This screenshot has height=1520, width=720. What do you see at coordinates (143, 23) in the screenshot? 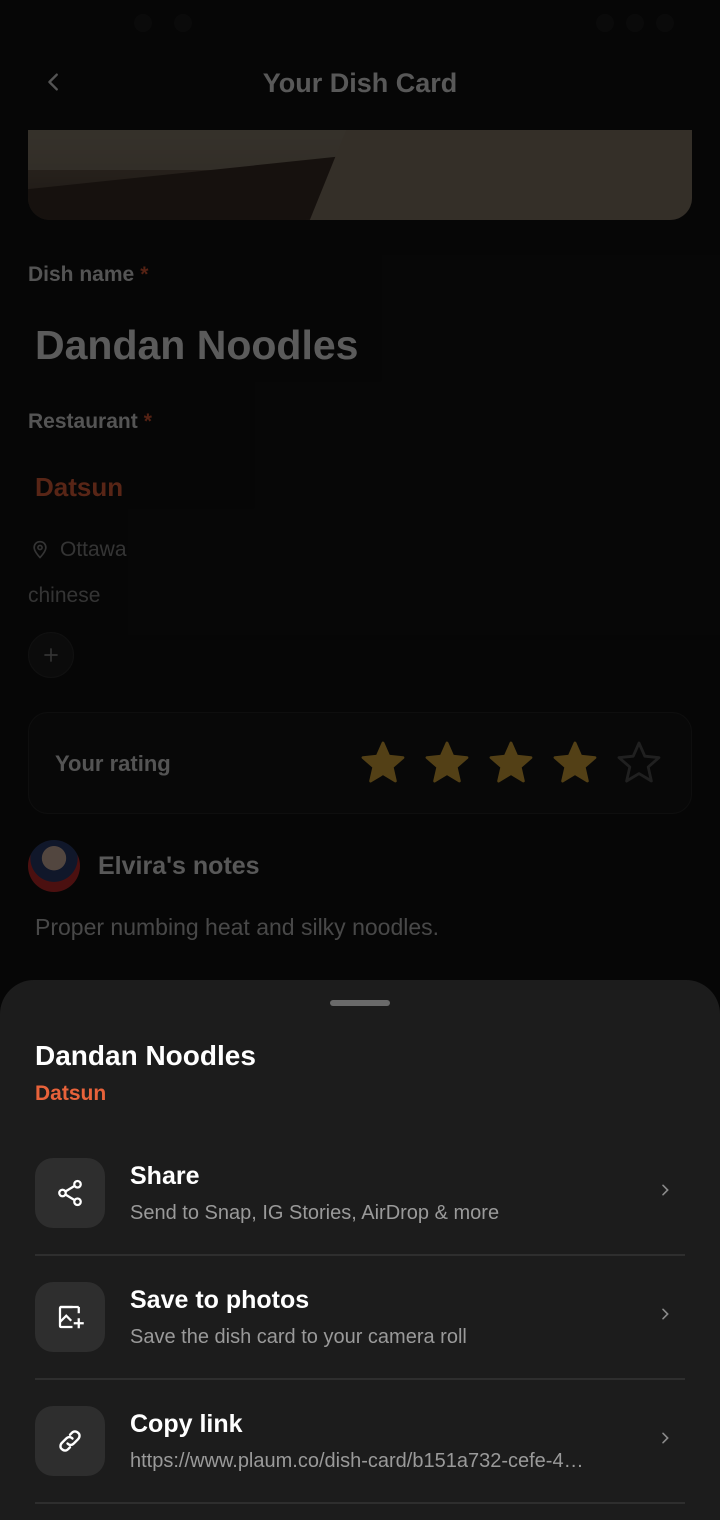
I see `camera-cutout-icon` at bounding box center [143, 23].